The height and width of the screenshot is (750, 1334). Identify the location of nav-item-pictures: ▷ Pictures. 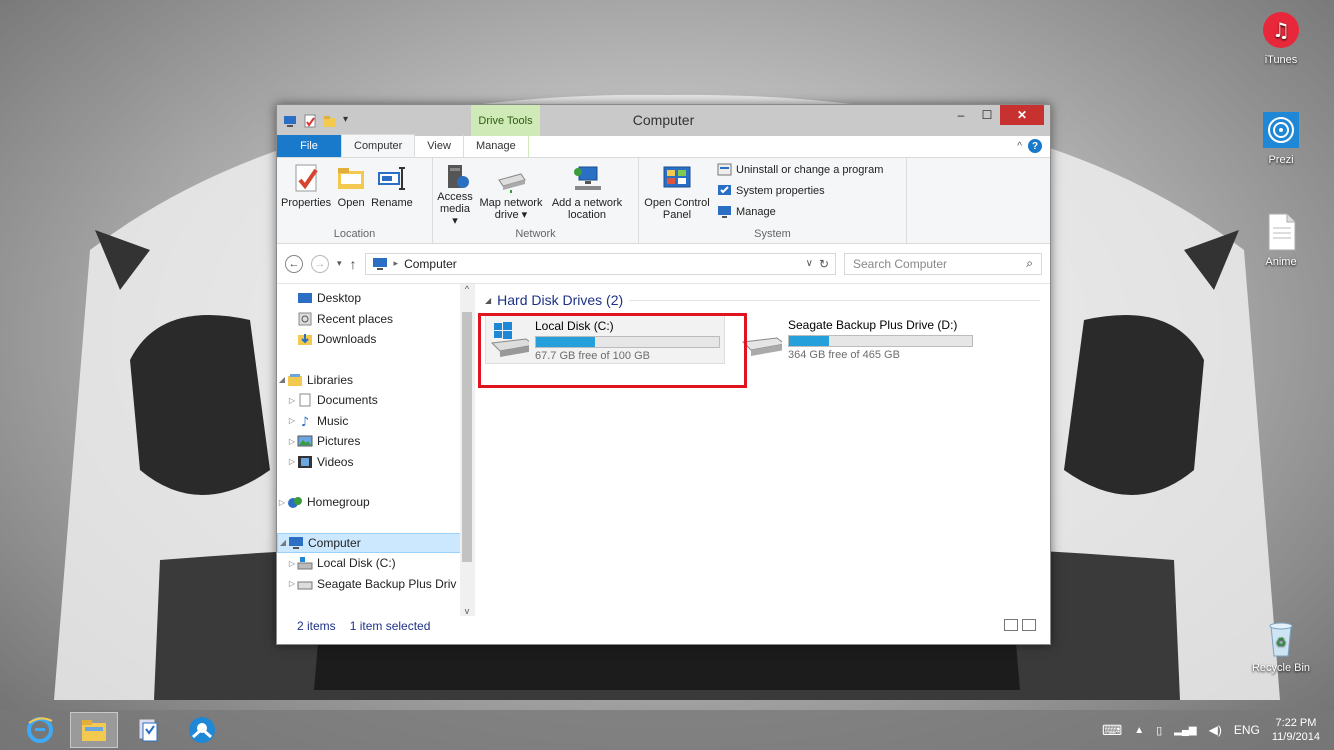
(375, 441).